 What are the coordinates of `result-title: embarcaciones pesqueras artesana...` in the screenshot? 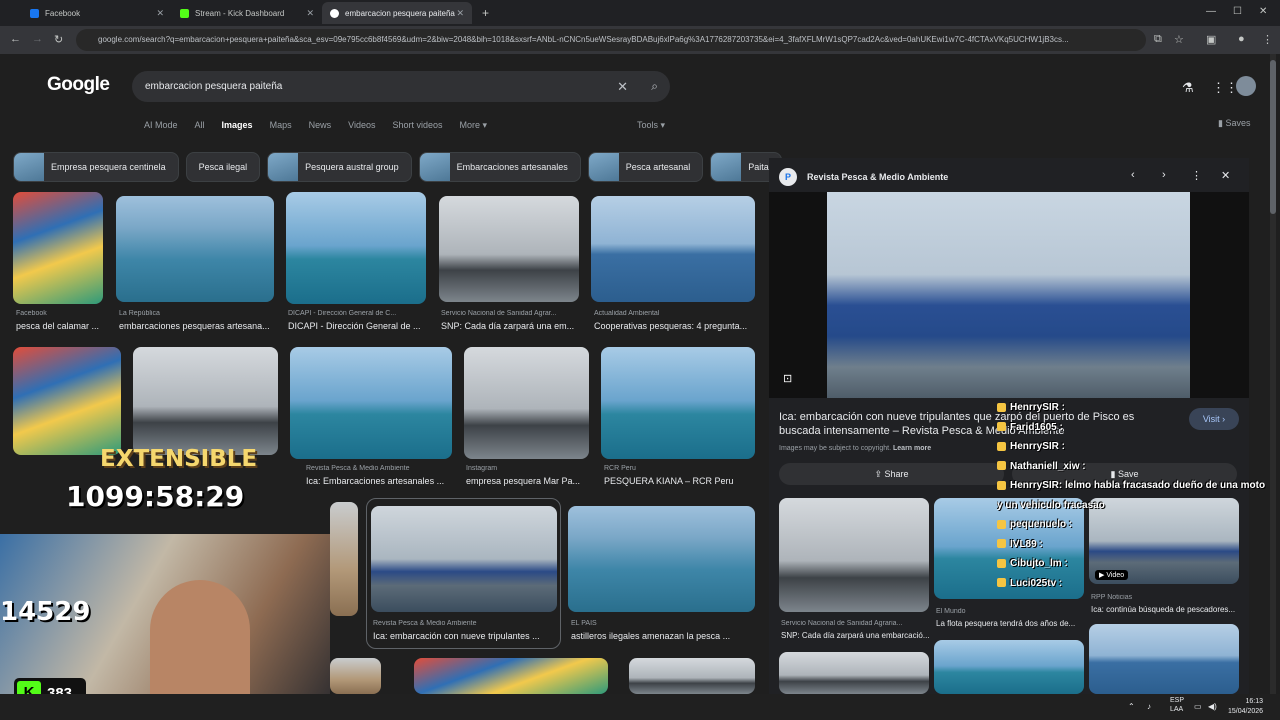 It's located at (196, 326).